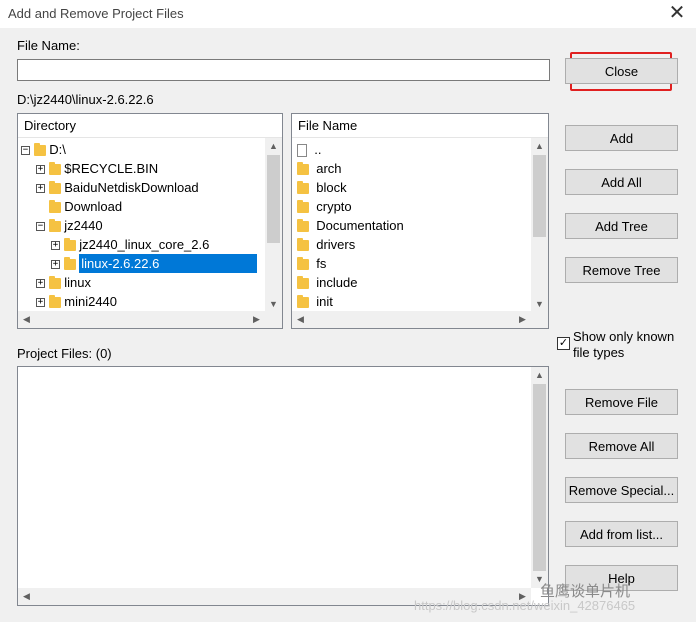 Image resolution: width=696 pixels, height=622 pixels. I want to click on directory-item-label: D:\, so click(57, 149).